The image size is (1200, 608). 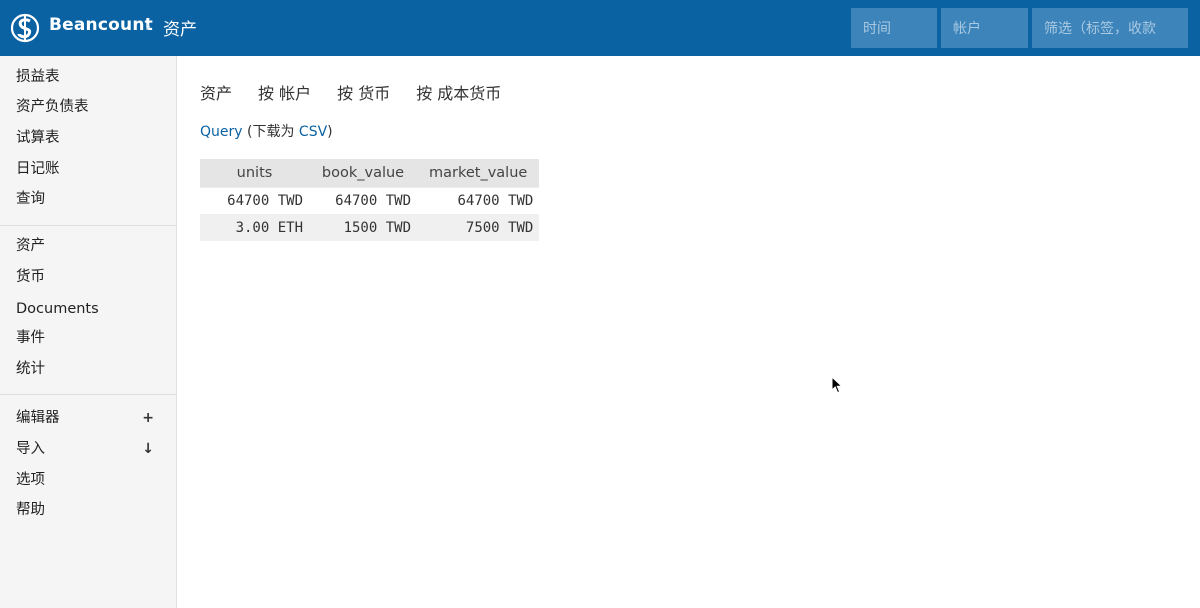 I want to click on table-row: 64700 TWD 64700 TWD 64700 TWD, so click(x=370, y=200).